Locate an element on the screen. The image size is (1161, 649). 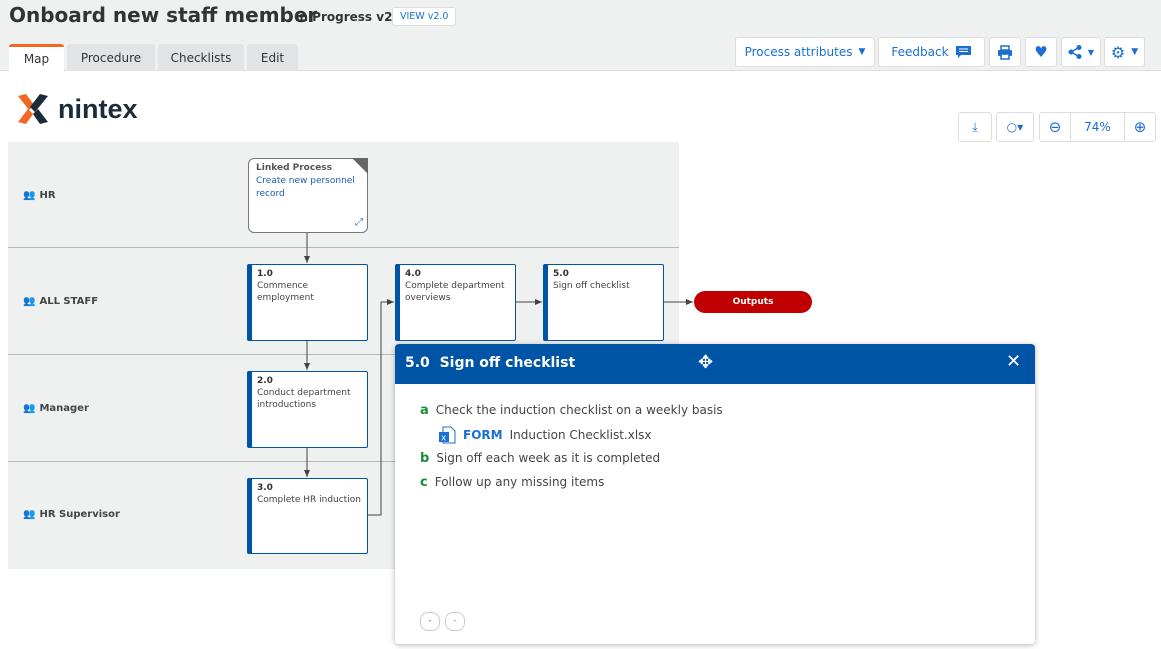
excel-file-icon: x is located at coordinates (447, 435).